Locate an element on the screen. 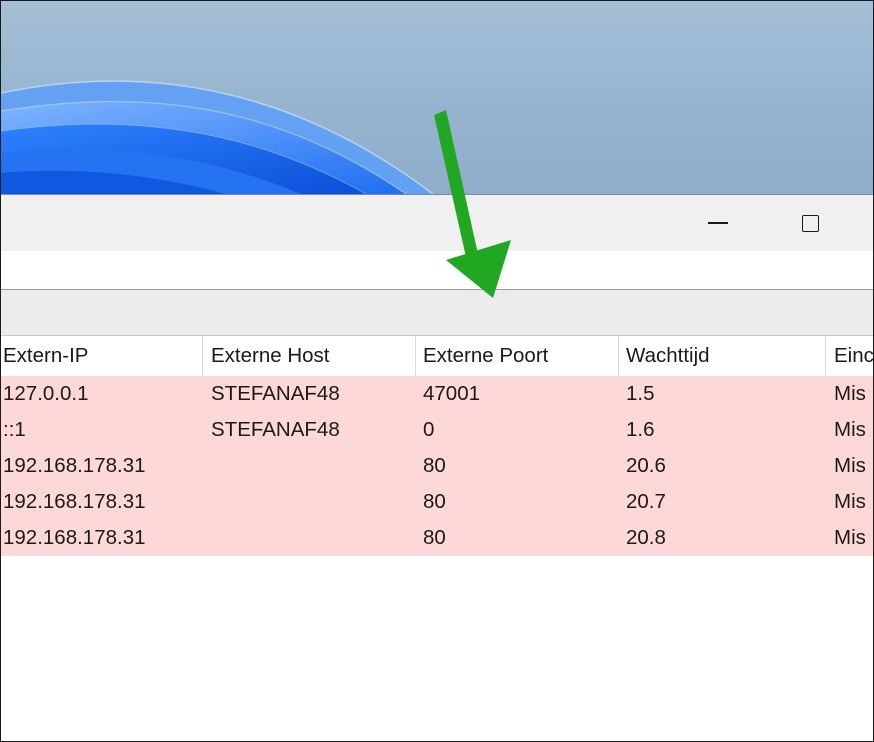 The width and height of the screenshot is (874, 742). cell-externe-poort: 47001 is located at coordinates (452, 393).